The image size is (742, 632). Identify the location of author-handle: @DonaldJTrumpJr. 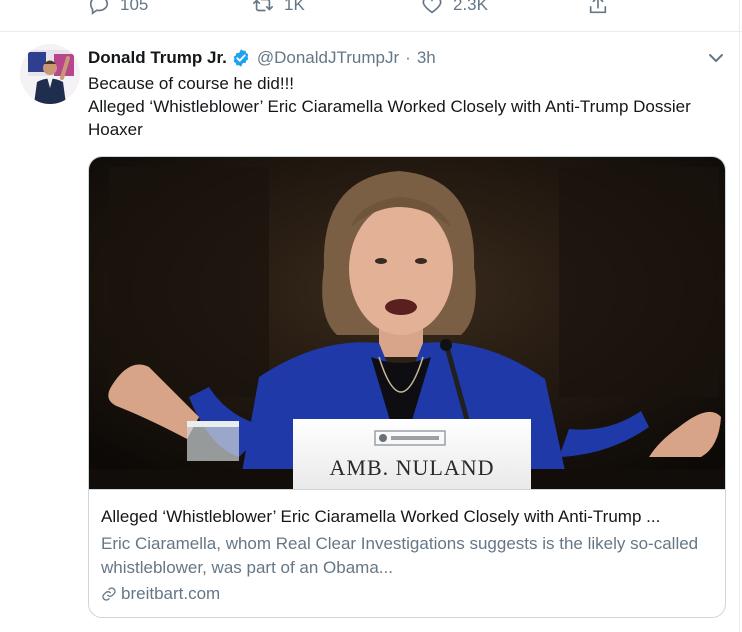
(328, 58).